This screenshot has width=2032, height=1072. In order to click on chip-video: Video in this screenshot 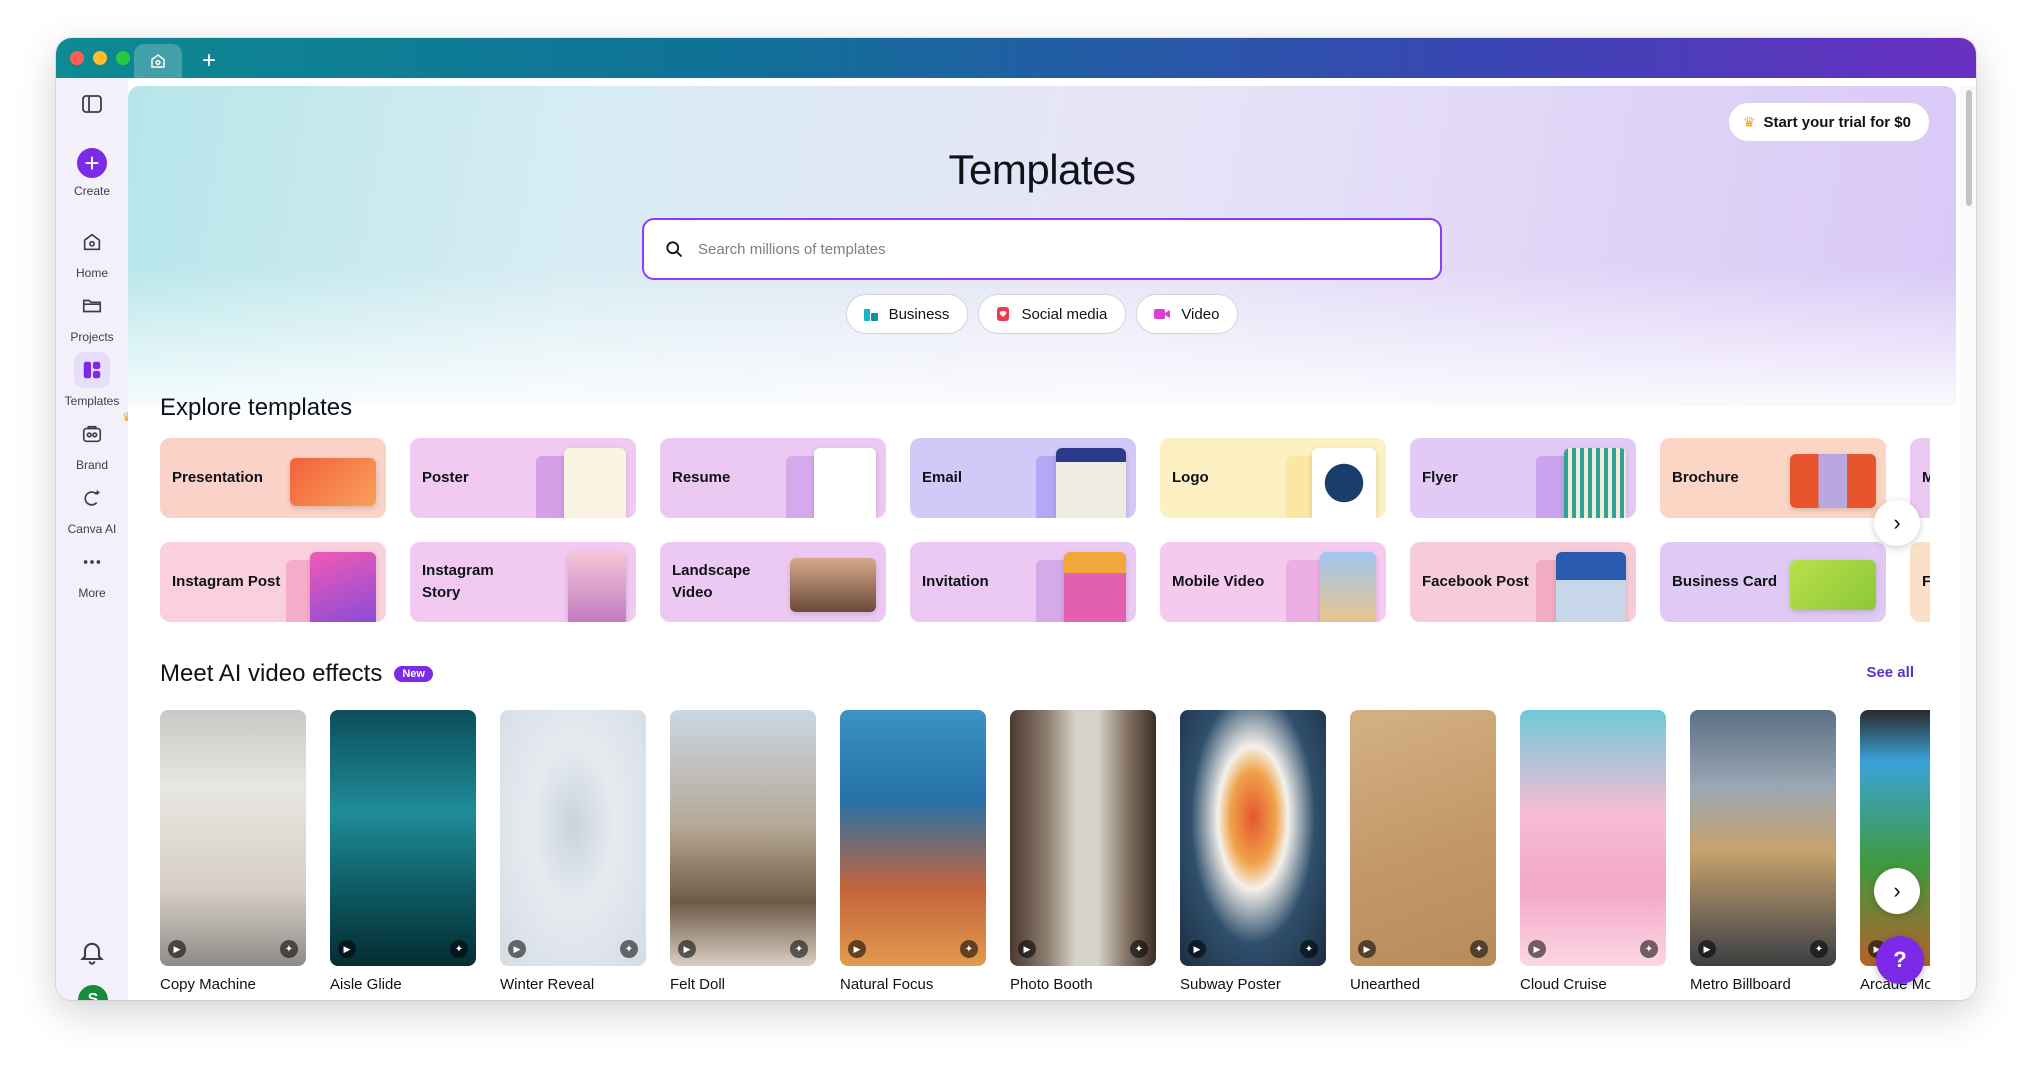, I will do `click(1187, 314)`.